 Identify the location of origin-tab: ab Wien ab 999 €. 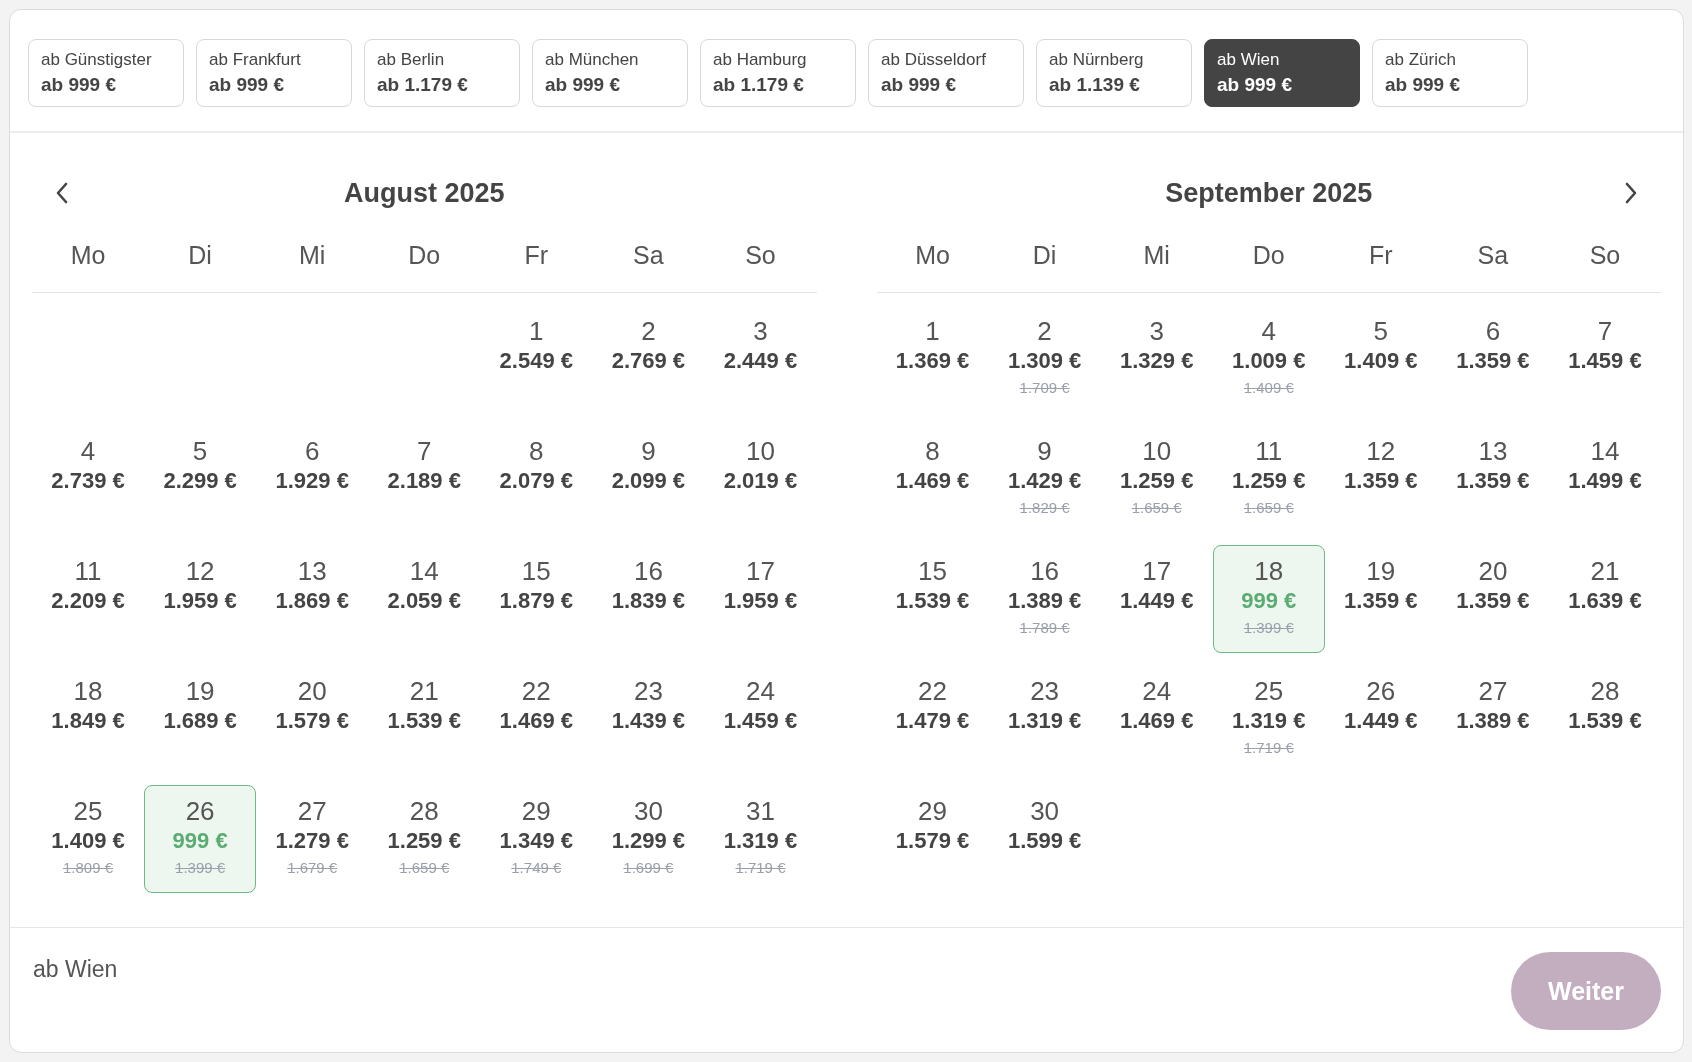
(1282, 73).